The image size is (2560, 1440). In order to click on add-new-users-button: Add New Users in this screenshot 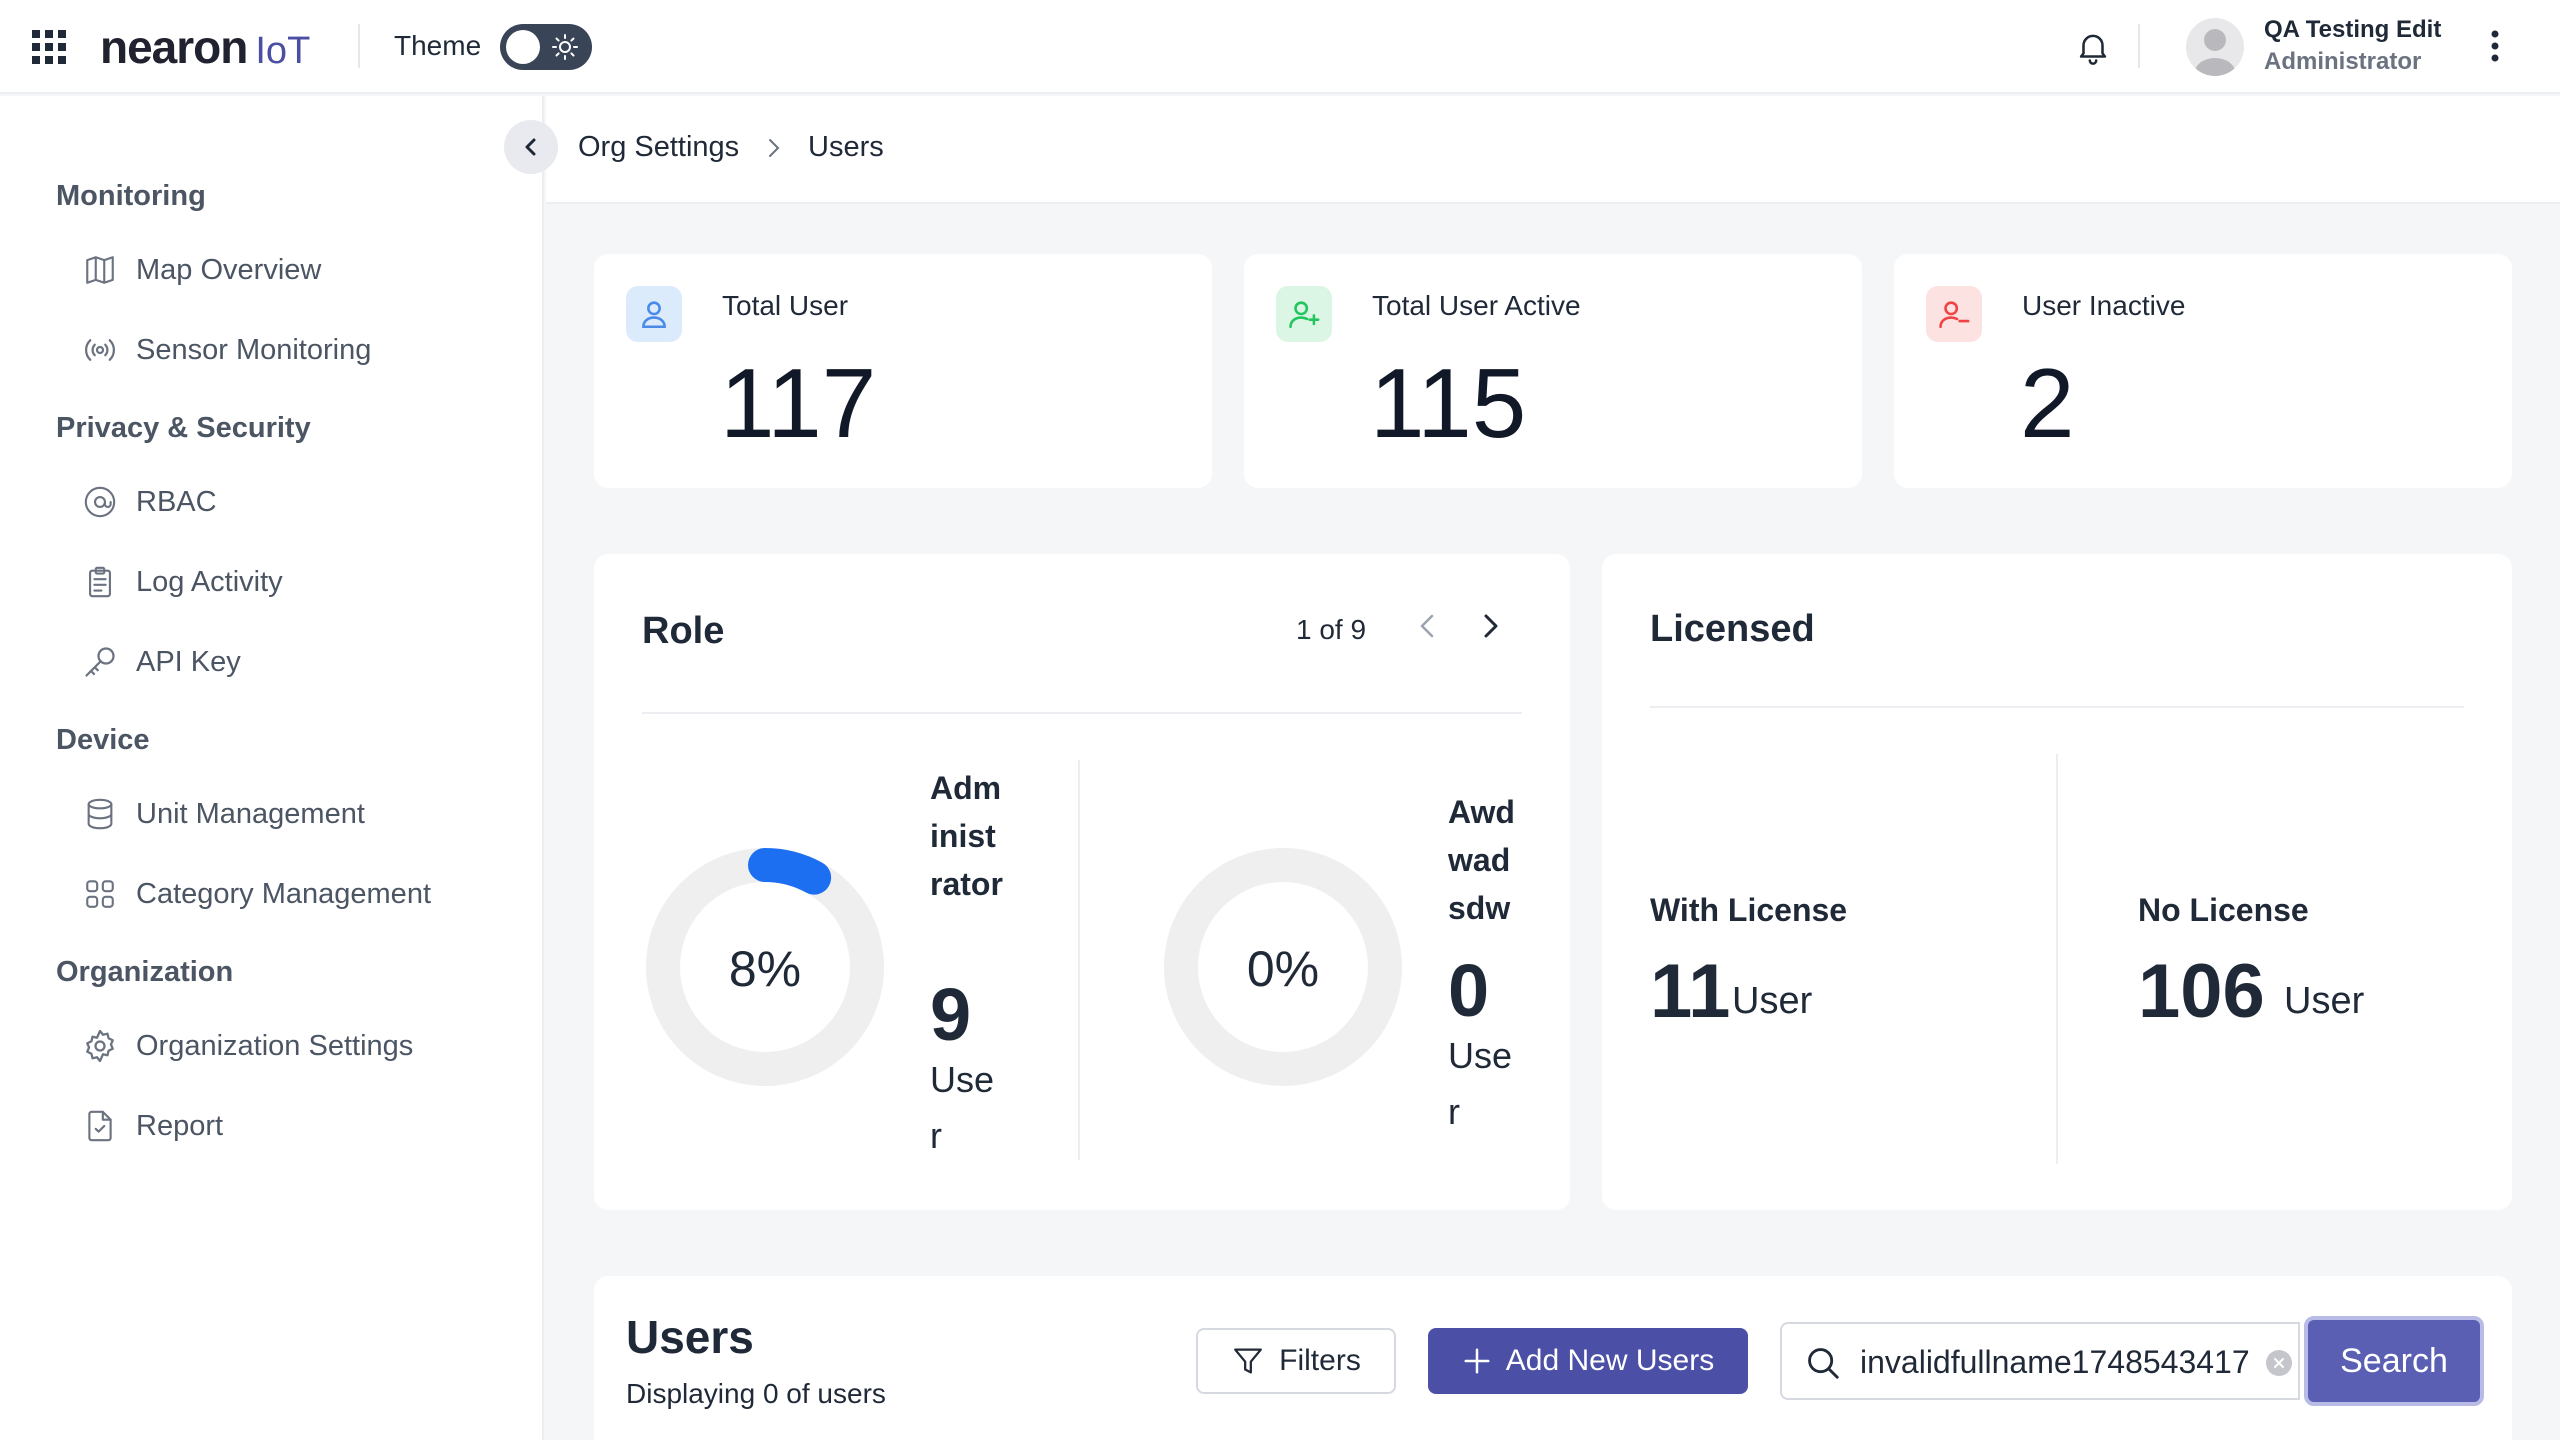, I will do `click(1588, 1361)`.